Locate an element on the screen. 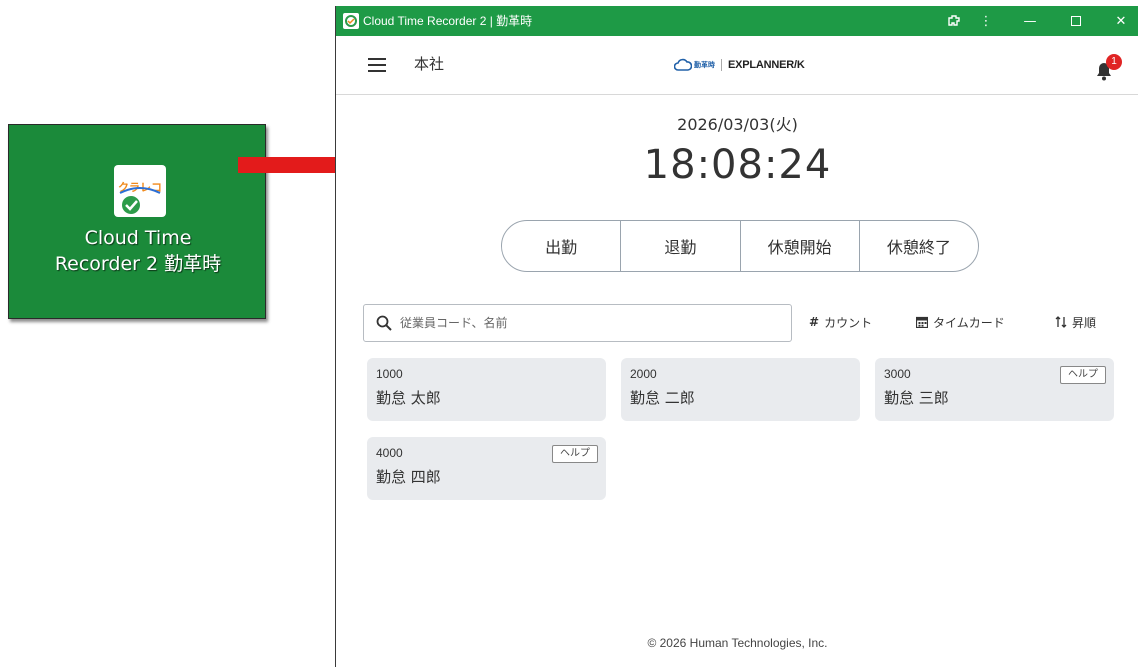 The image size is (1138, 667). maximize-icon is located at coordinates (1076, 21).